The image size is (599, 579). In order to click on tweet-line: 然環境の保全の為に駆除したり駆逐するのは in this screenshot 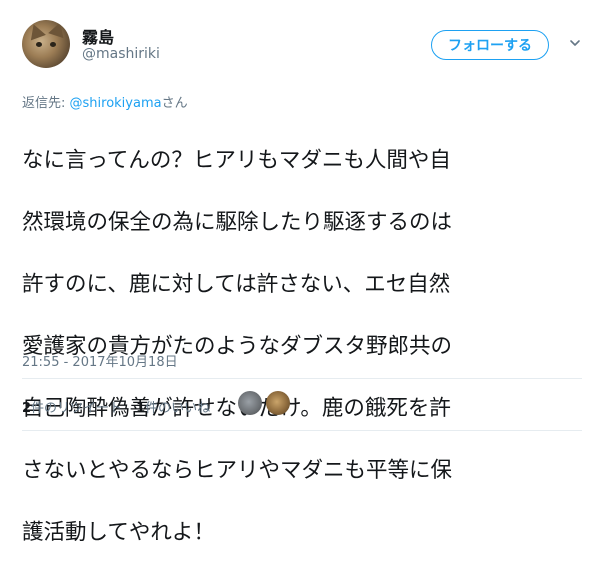, I will do `click(237, 222)`.